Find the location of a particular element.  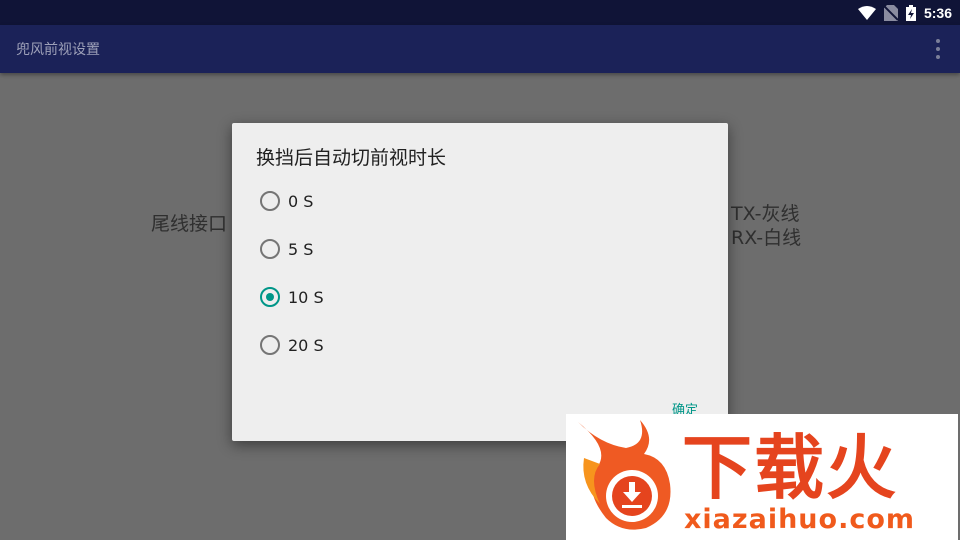

watermark: 下载火 xiazaihuo.com is located at coordinates (762, 477).